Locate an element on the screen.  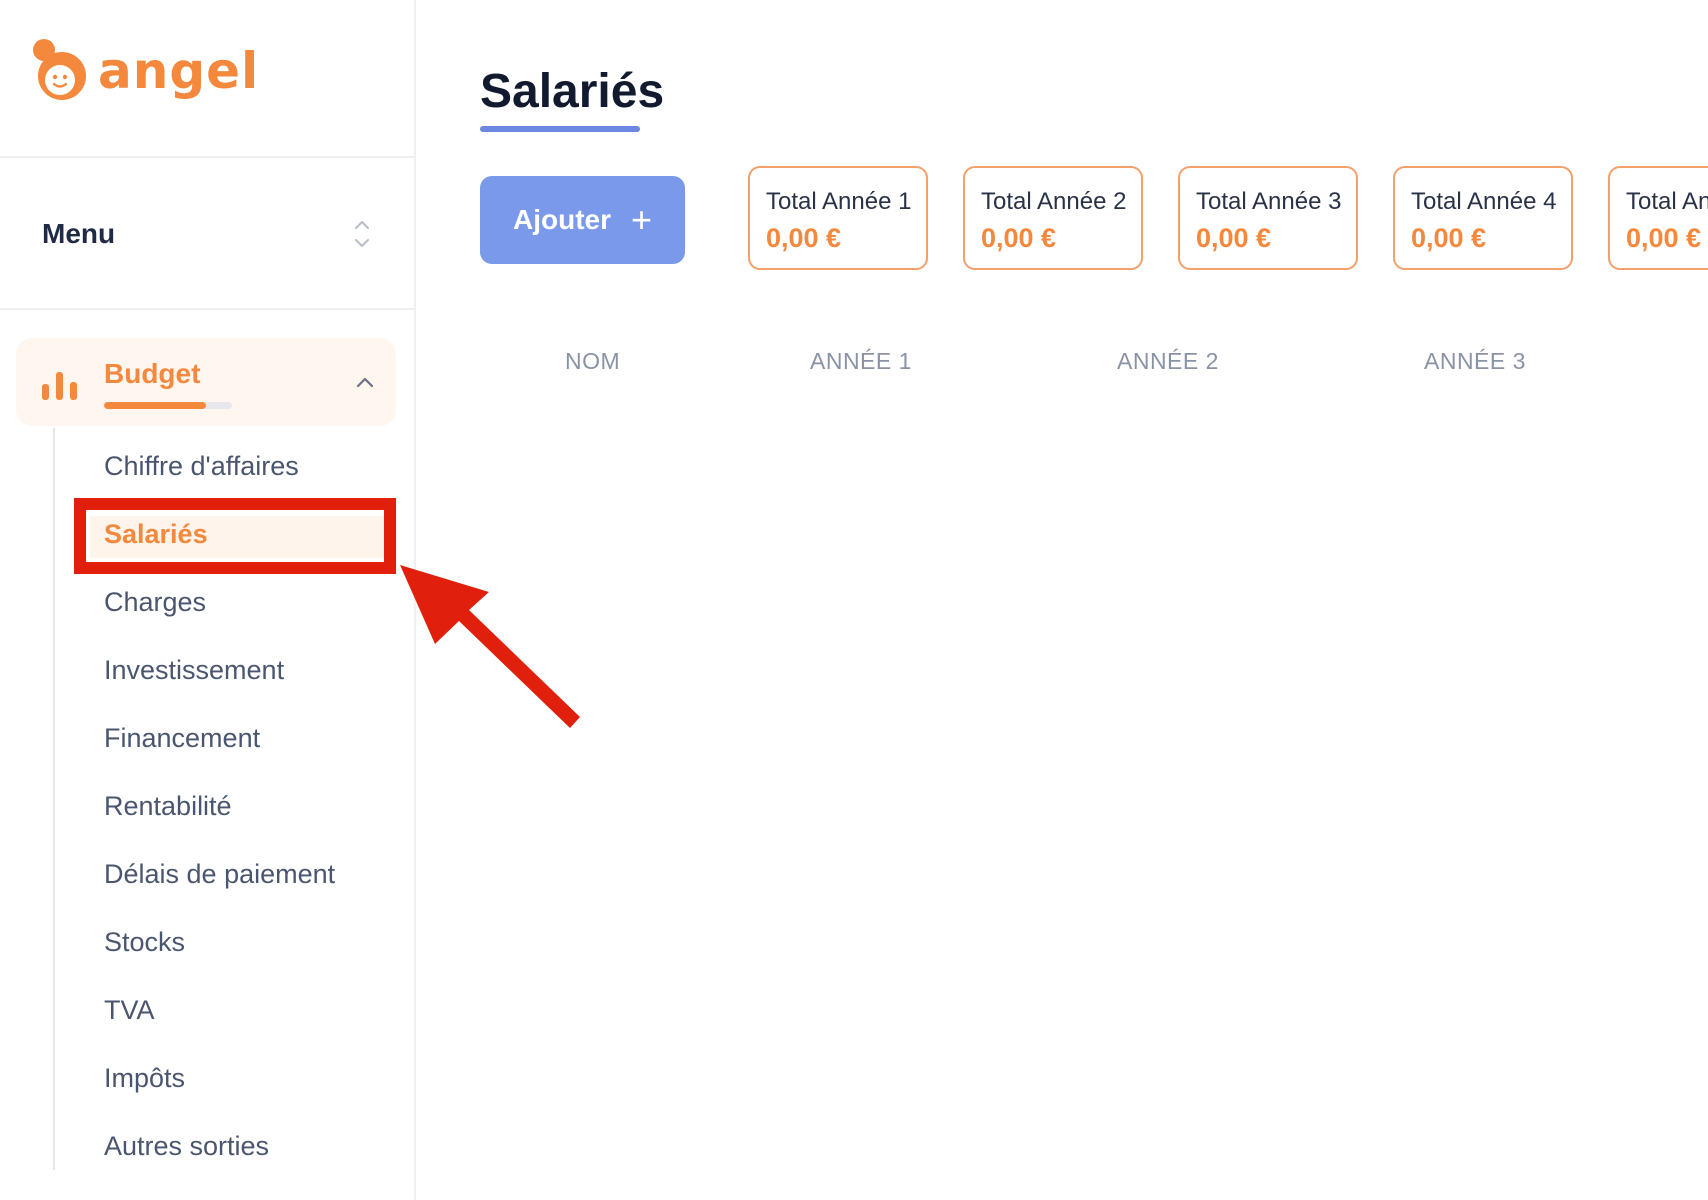
chevron-up-icon is located at coordinates (365, 382).